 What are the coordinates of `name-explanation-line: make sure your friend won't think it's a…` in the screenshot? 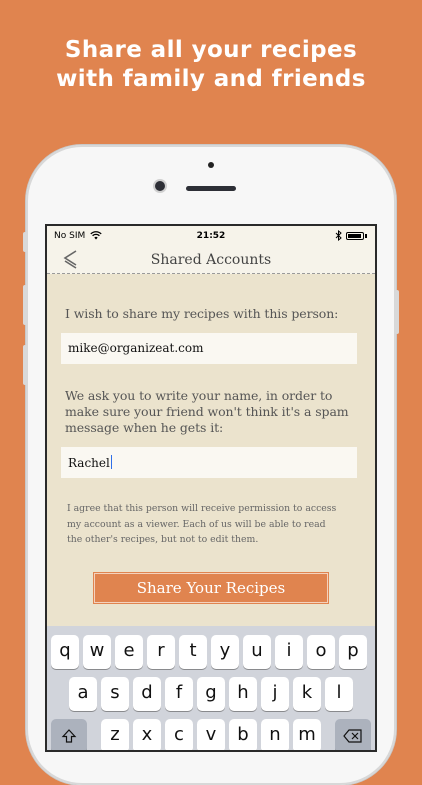 It's located at (207, 411).